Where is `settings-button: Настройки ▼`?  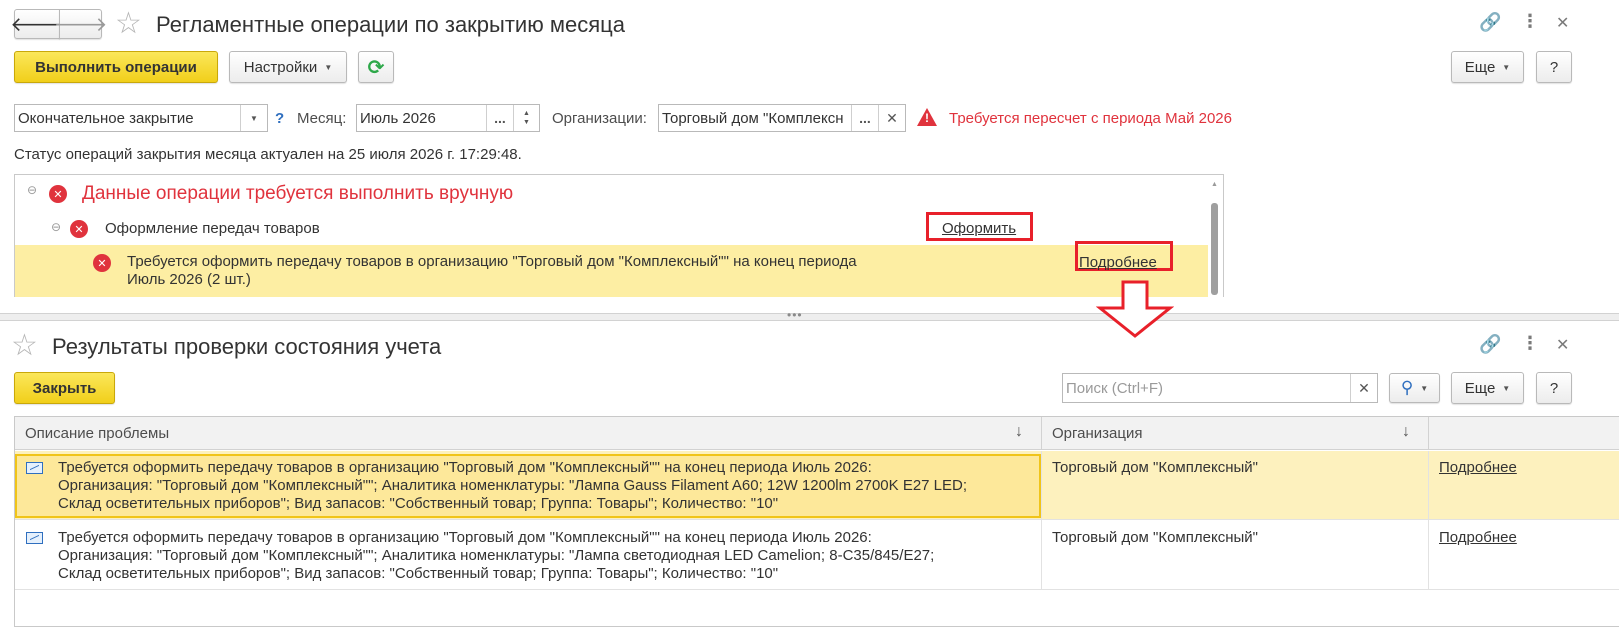
settings-button: Настройки ▼ is located at coordinates (288, 67).